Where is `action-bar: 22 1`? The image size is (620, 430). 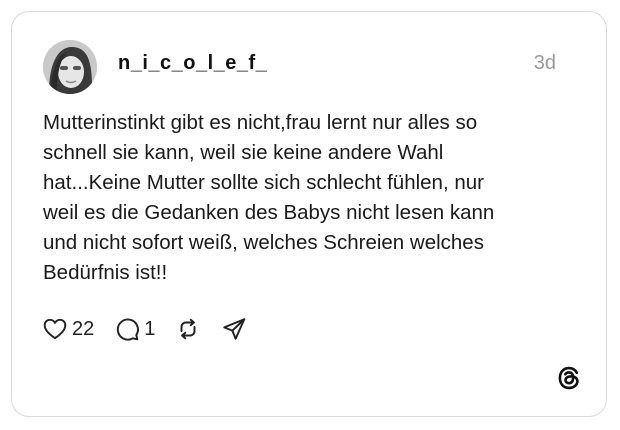 action-bar: 22 1 is located at coordinates (154, 329).